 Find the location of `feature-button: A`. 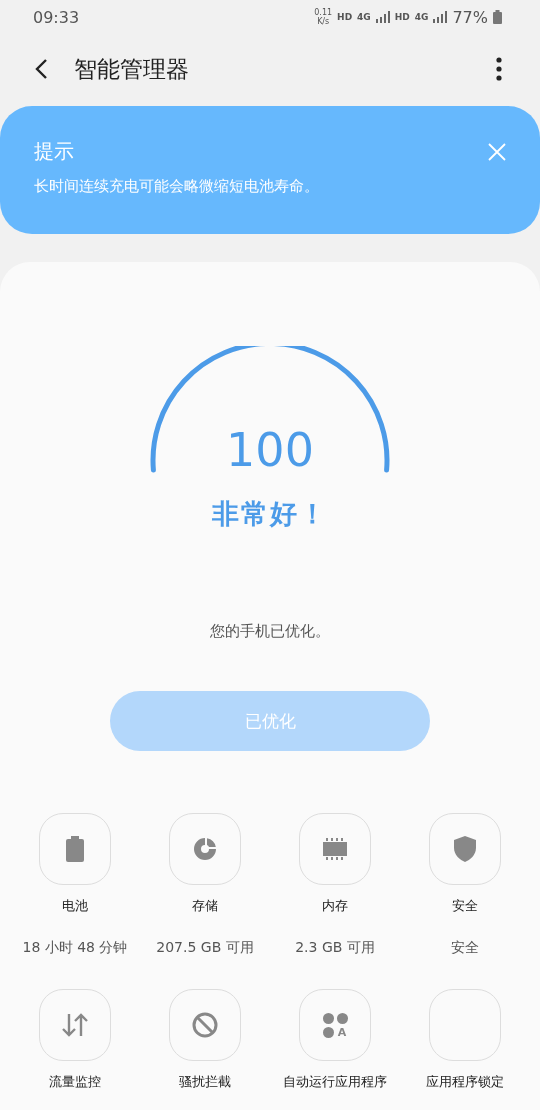

feature-button: A is located at coordinates (335, 1025).